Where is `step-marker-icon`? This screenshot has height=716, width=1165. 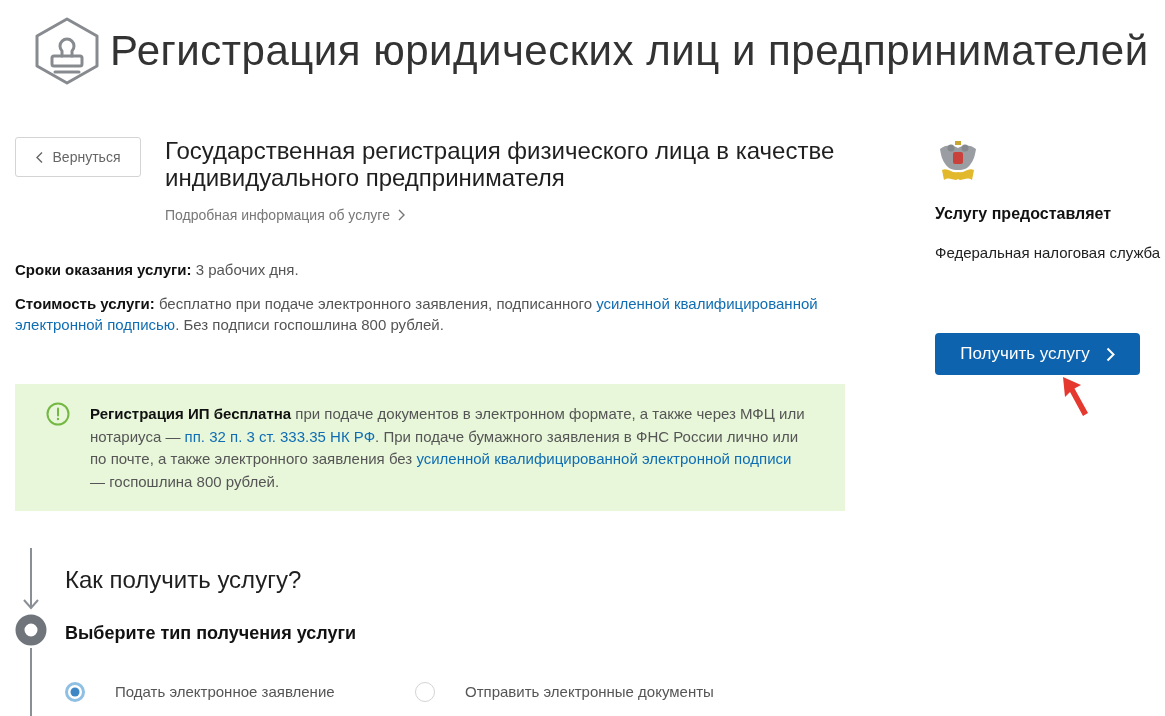 step-marker-icon is located at coordinates (31, 630).